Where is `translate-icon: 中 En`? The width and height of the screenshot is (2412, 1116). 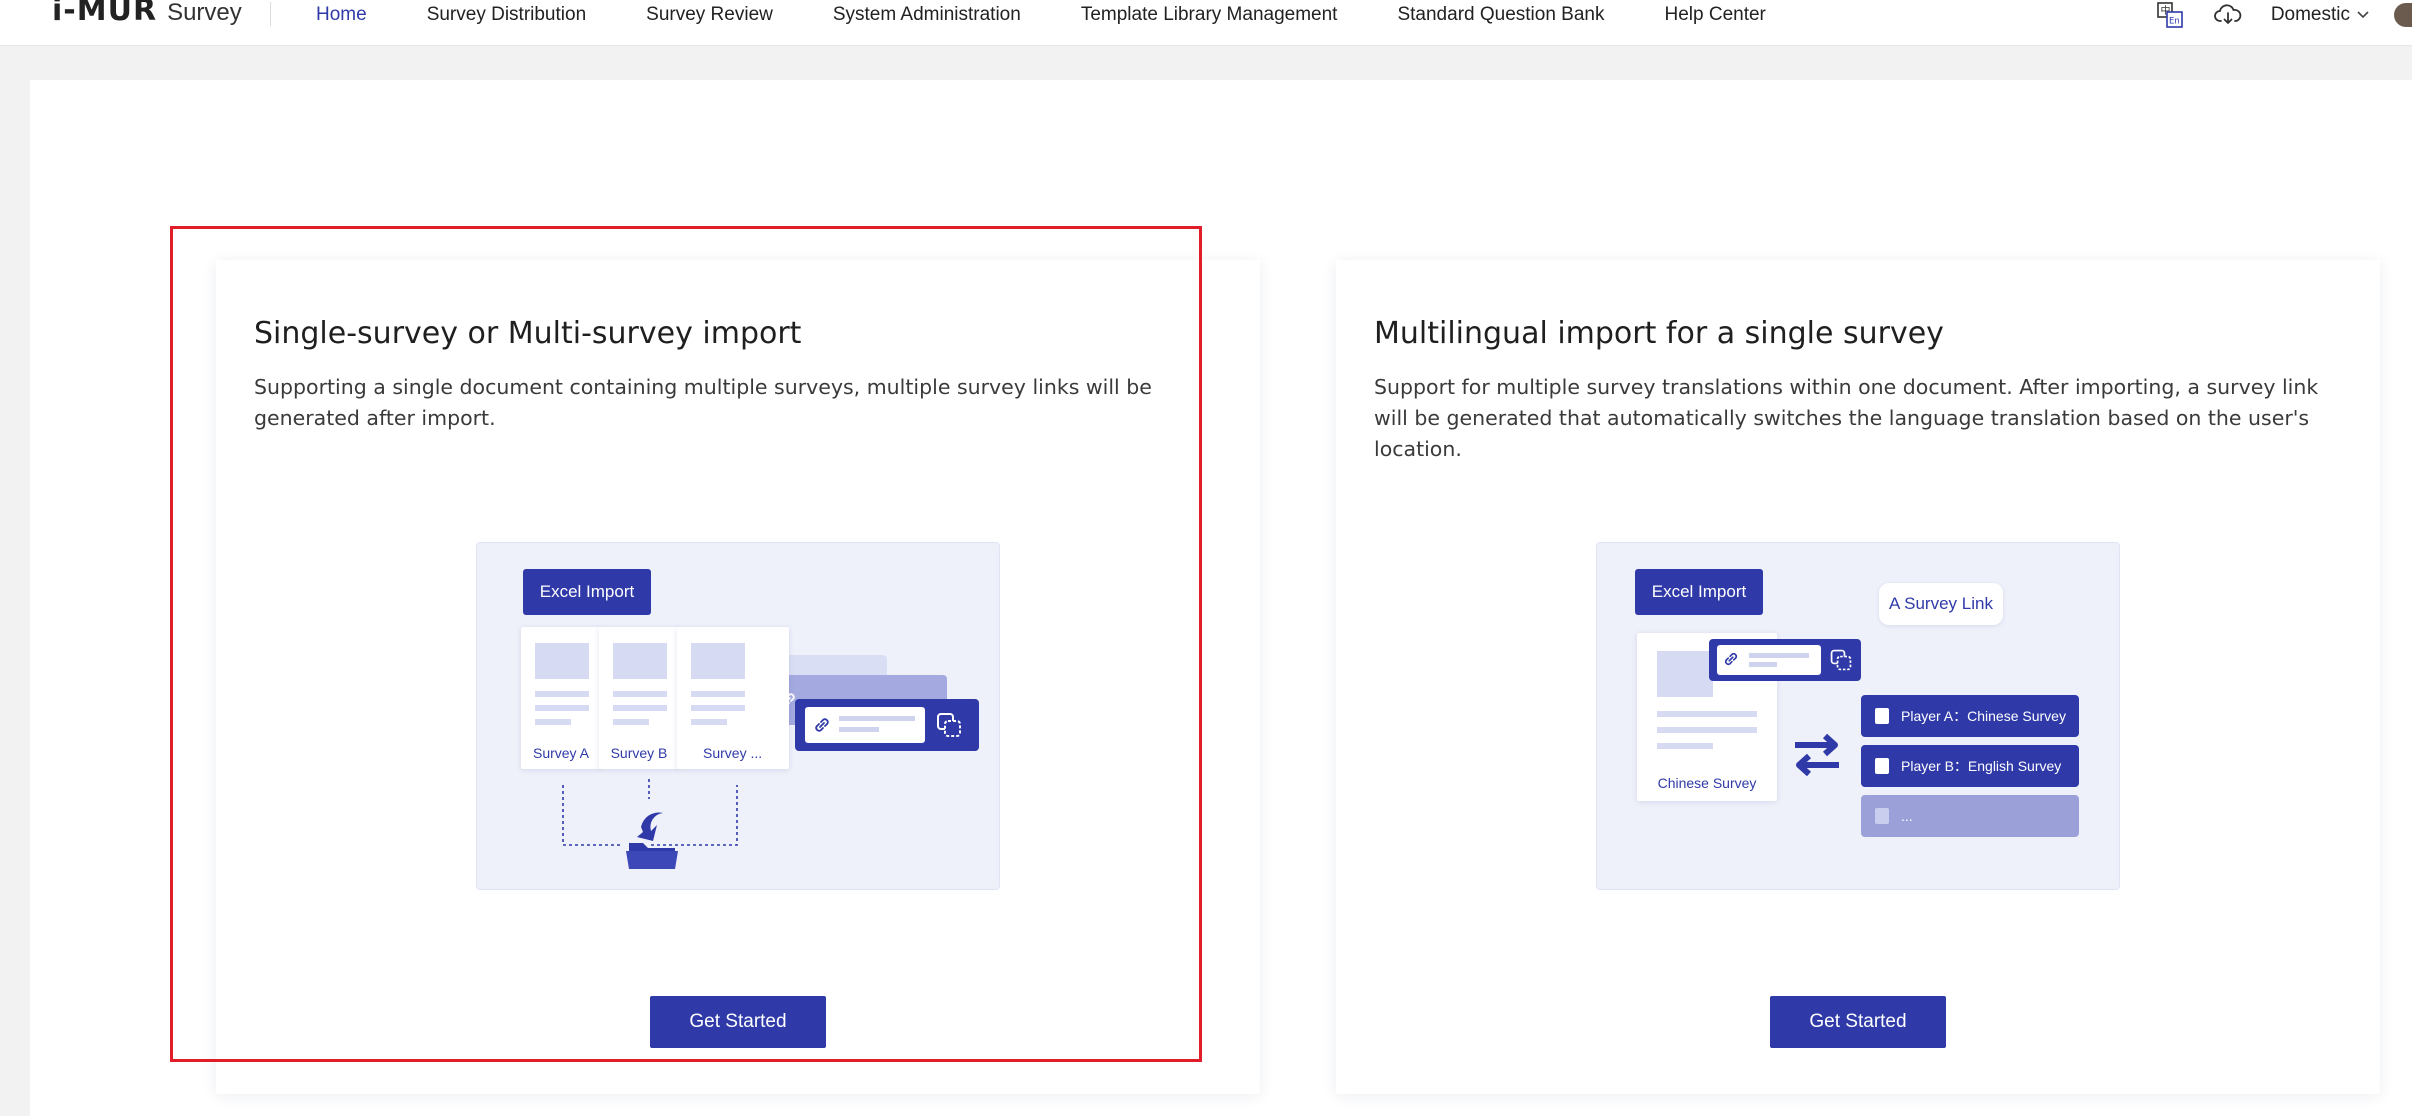 translate-icon: 中 En is located at coordinates (2170, 15).